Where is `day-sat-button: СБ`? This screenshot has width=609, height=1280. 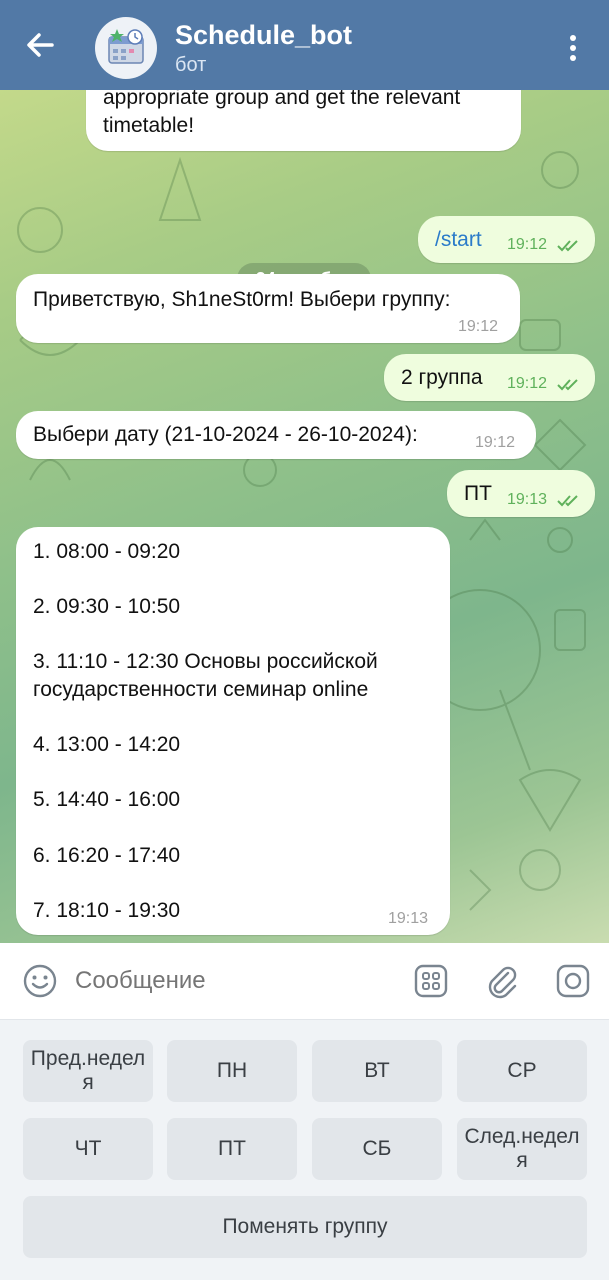
day-sat-button: СБ is located at coordinates (377, 1149).